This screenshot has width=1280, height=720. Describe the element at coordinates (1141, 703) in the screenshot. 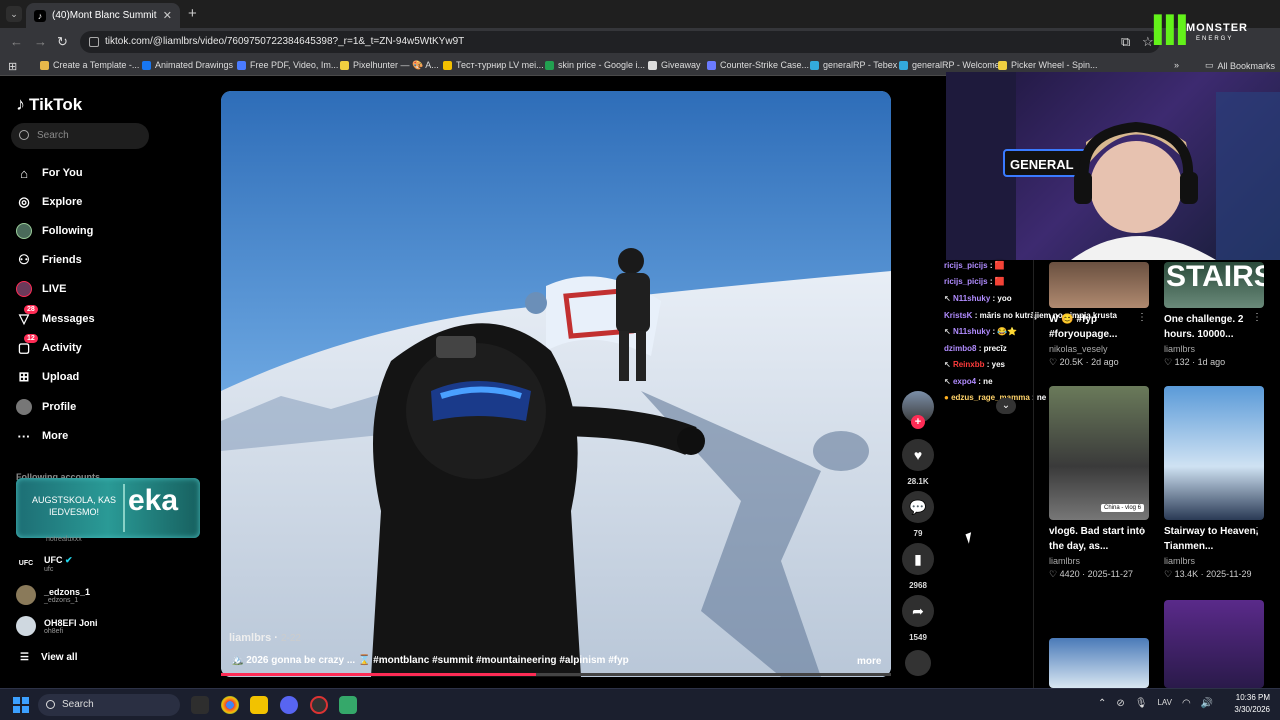

I see `microphone-icon: 🎙` at that location.